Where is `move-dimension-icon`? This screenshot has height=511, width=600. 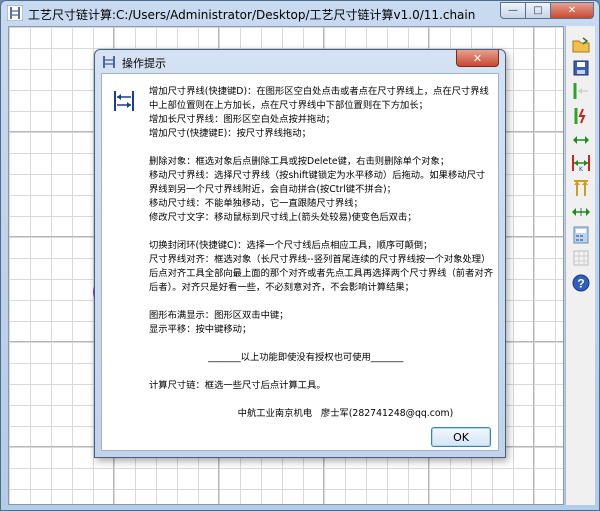 move-dimension-icon is located at coordinates (581, 140).